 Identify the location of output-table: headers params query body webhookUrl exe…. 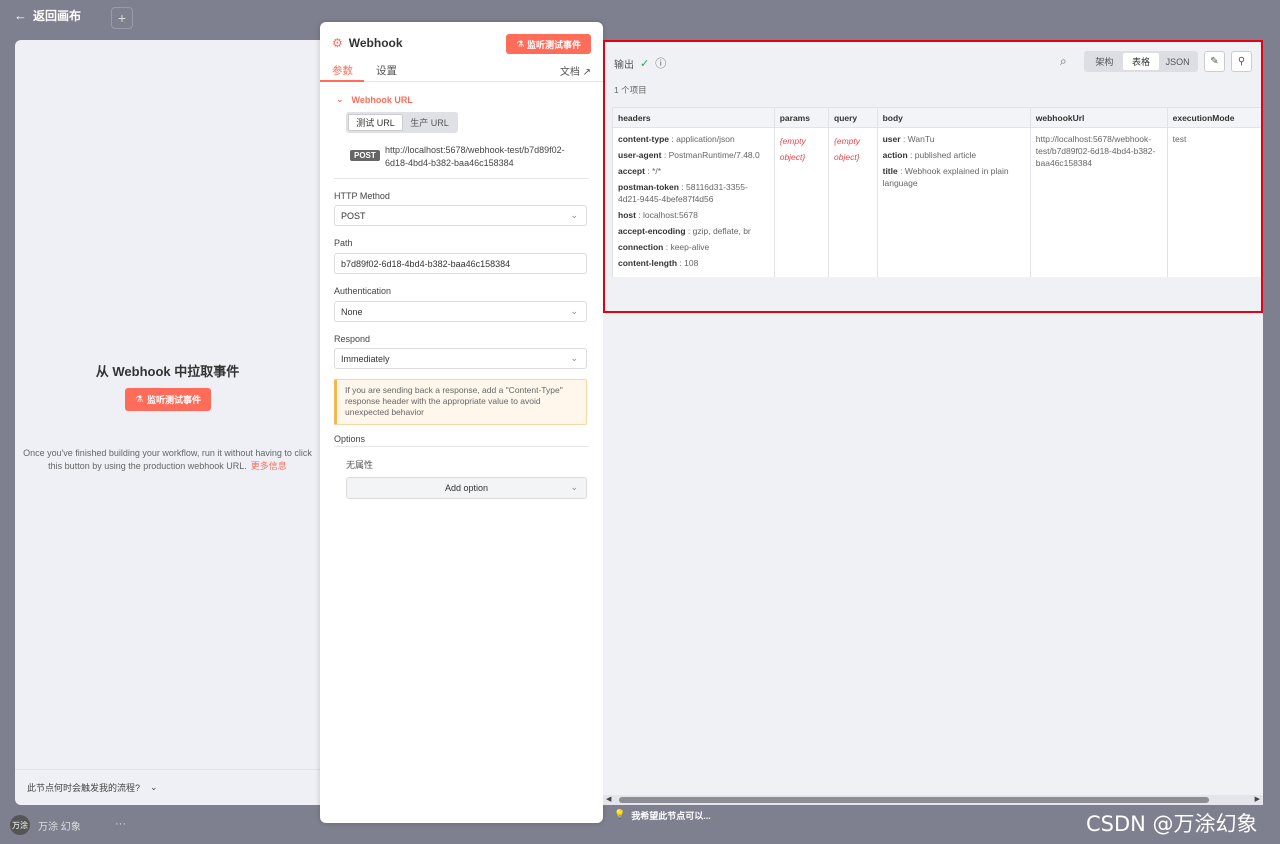
(937, 192).